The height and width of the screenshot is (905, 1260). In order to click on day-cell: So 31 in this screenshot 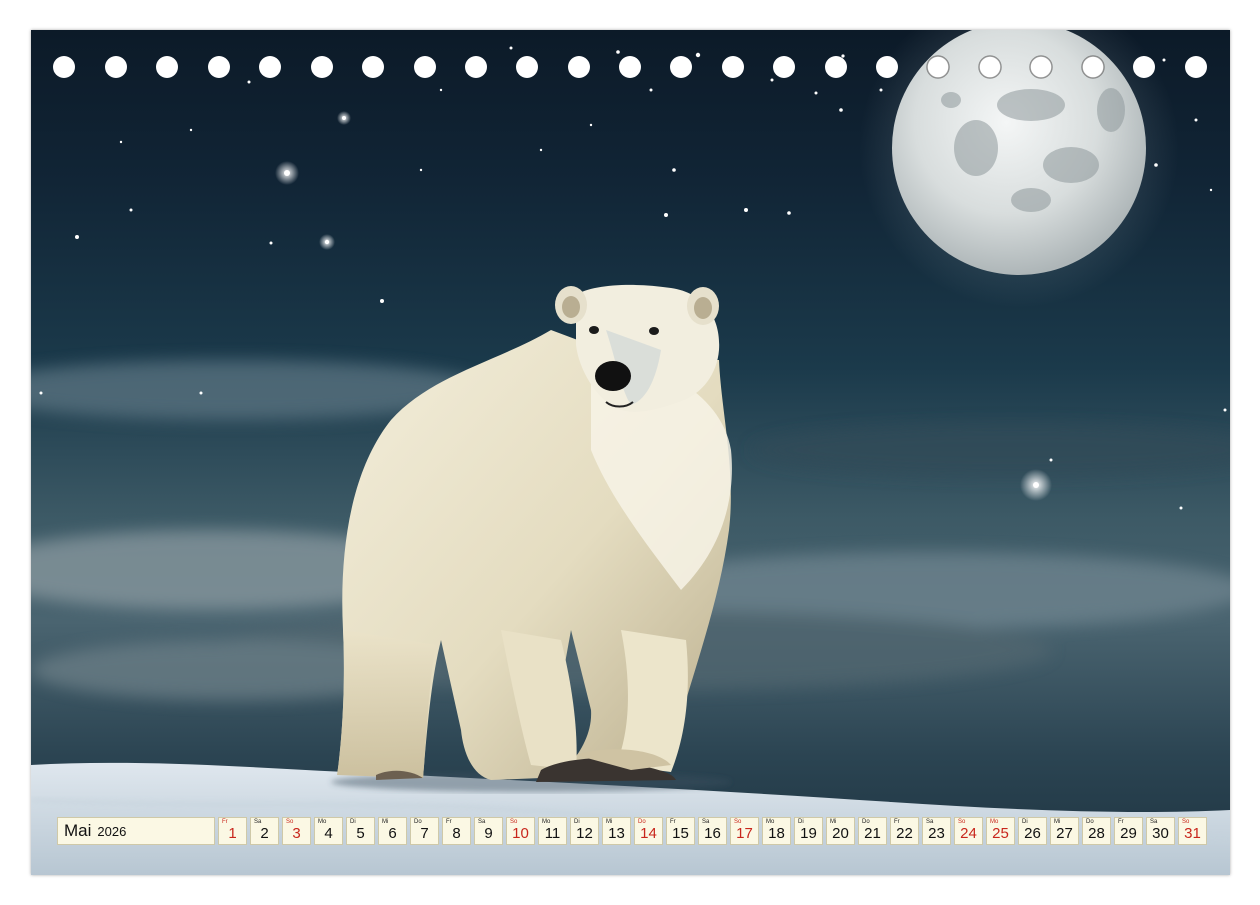, I will do `click(1192, 831)`.